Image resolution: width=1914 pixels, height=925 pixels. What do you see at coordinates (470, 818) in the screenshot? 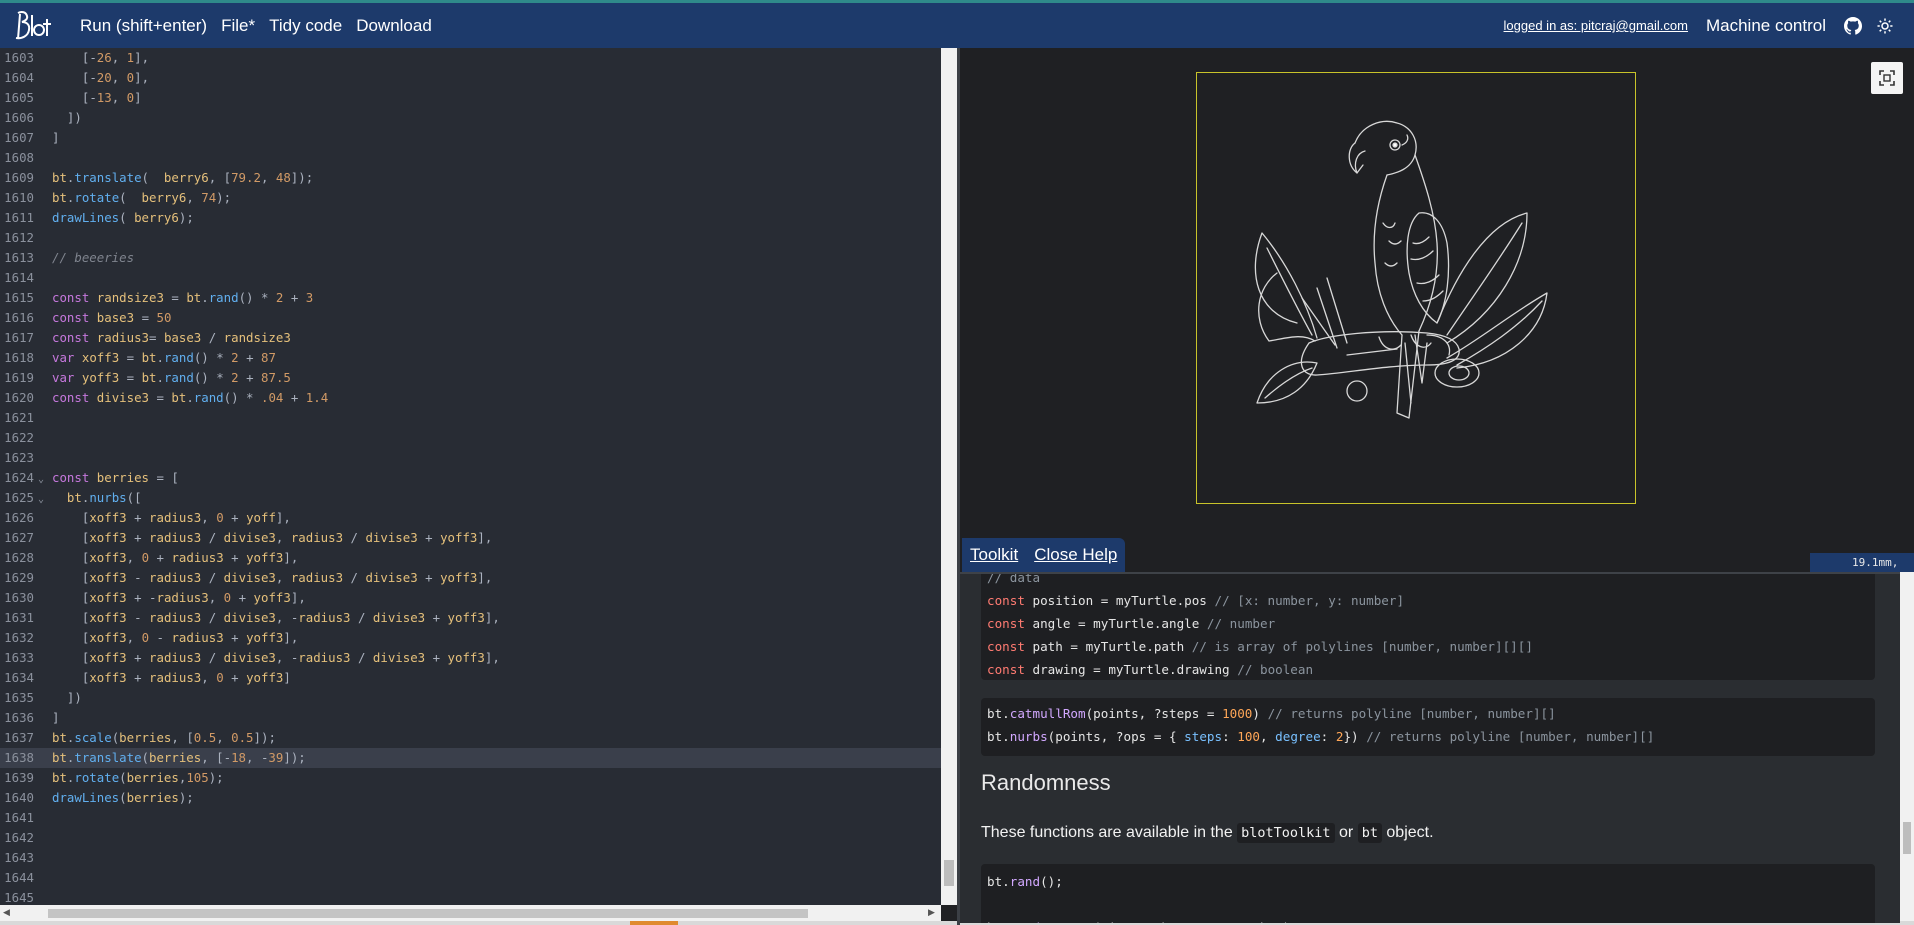
I see `code-line: 1641` at bounding box center [470, 818].